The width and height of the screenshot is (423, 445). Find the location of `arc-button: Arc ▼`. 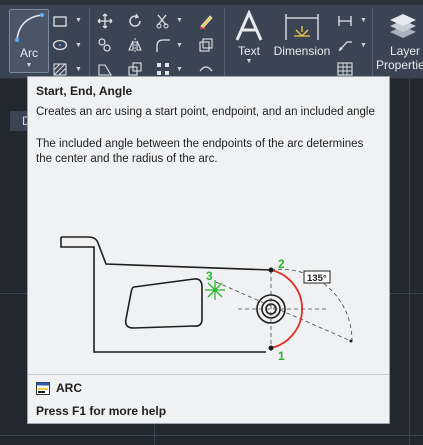

arc-button: Arc ▼ is located at coordinates (29, 41).